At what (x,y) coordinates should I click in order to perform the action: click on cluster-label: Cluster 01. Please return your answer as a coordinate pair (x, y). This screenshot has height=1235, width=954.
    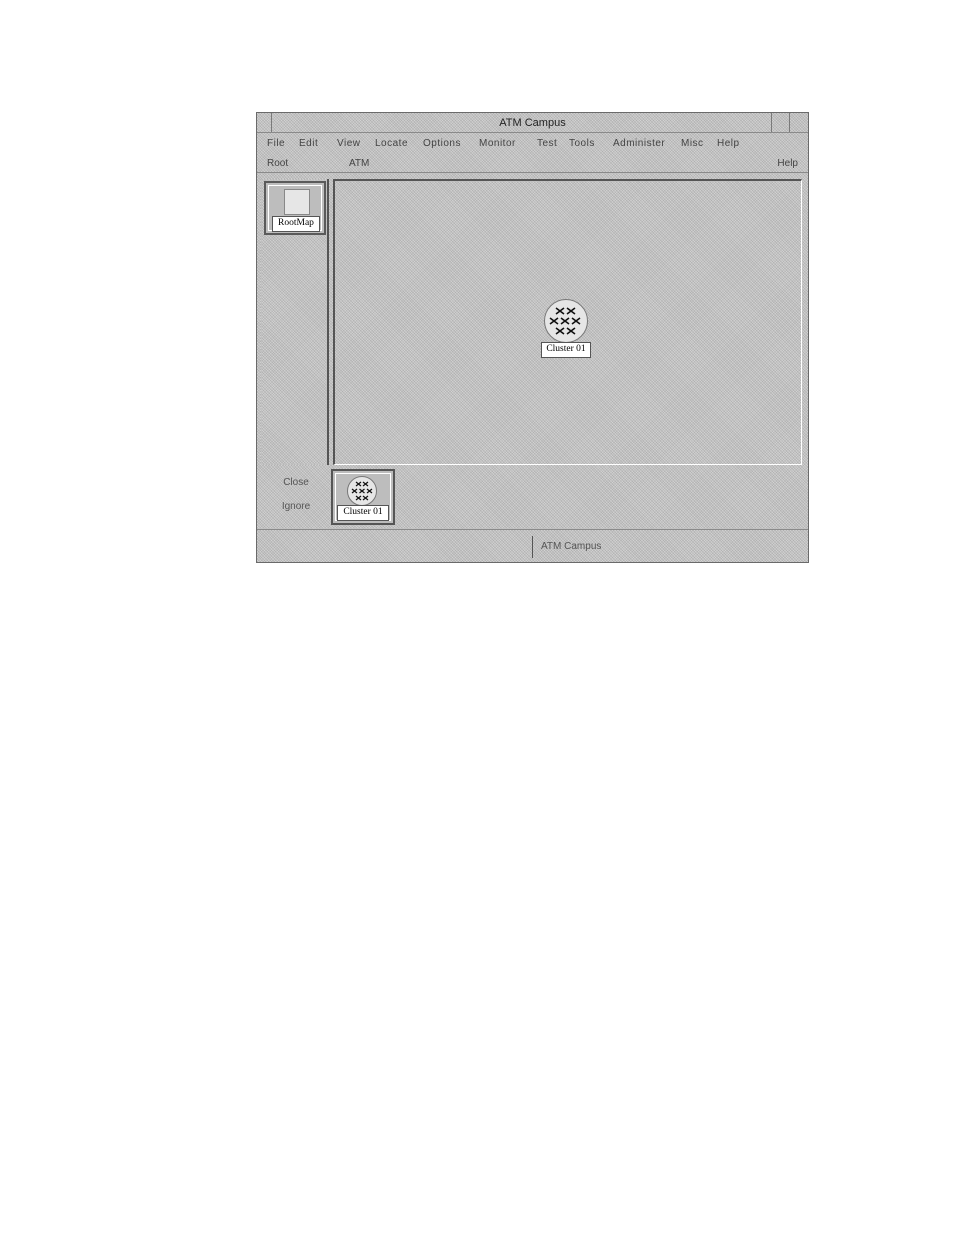
    Looking at the image, I should click on (566, 350).